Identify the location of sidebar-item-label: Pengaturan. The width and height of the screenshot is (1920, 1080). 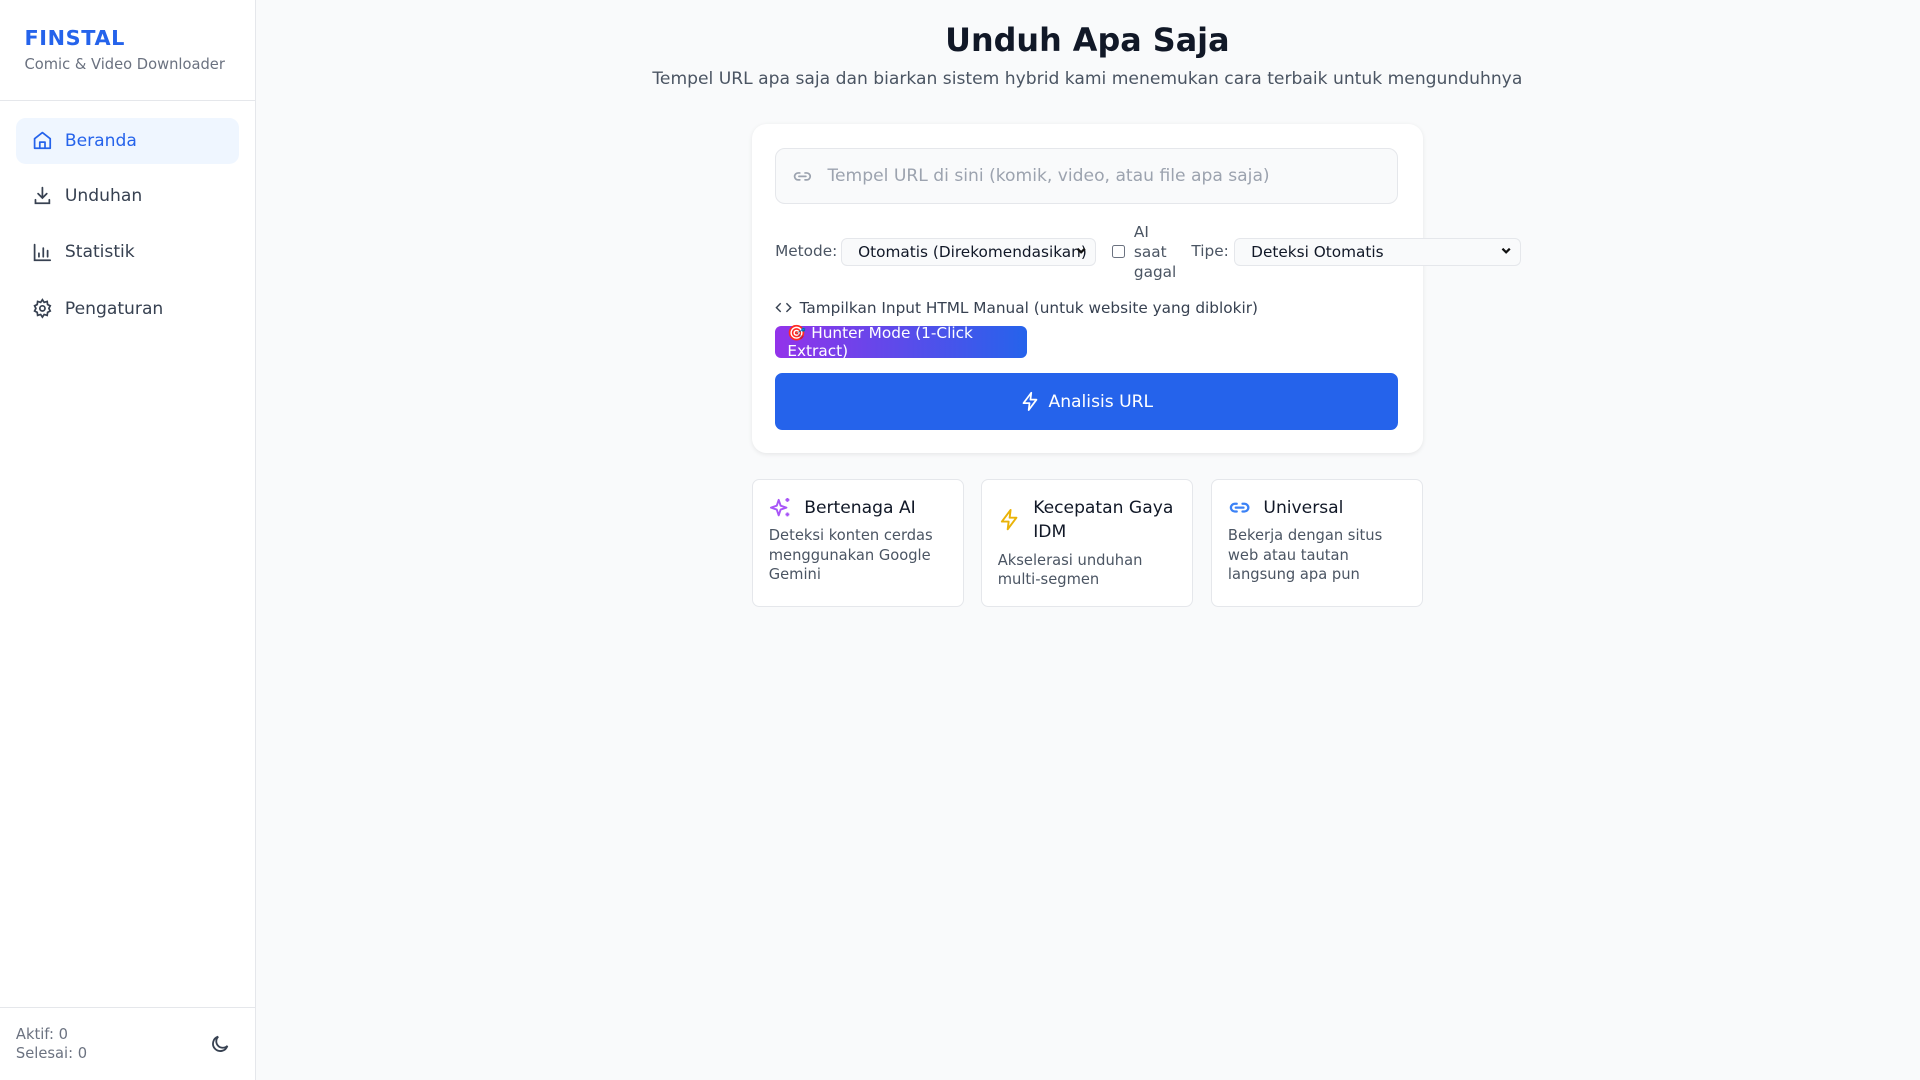
(114, 308).